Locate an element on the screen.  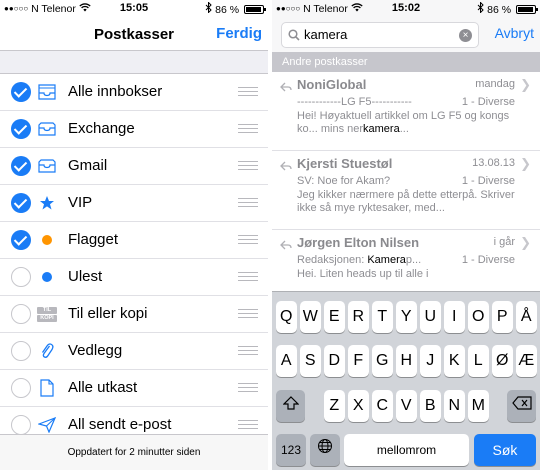
key-r: R is located at coordinates (358, 317).